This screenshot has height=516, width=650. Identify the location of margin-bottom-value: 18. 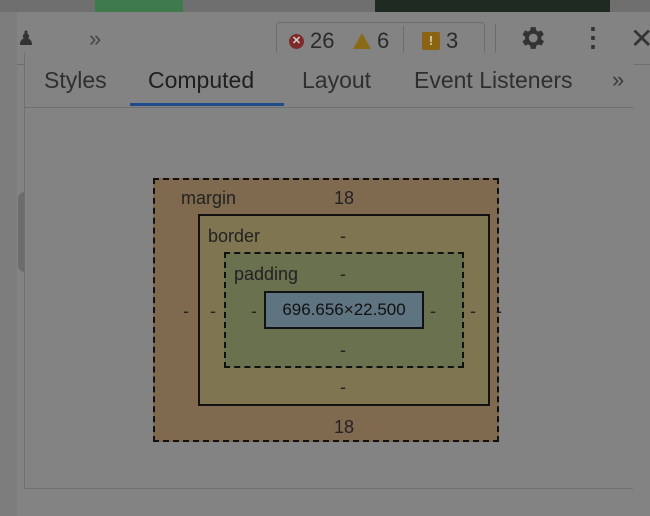
(344, 427).